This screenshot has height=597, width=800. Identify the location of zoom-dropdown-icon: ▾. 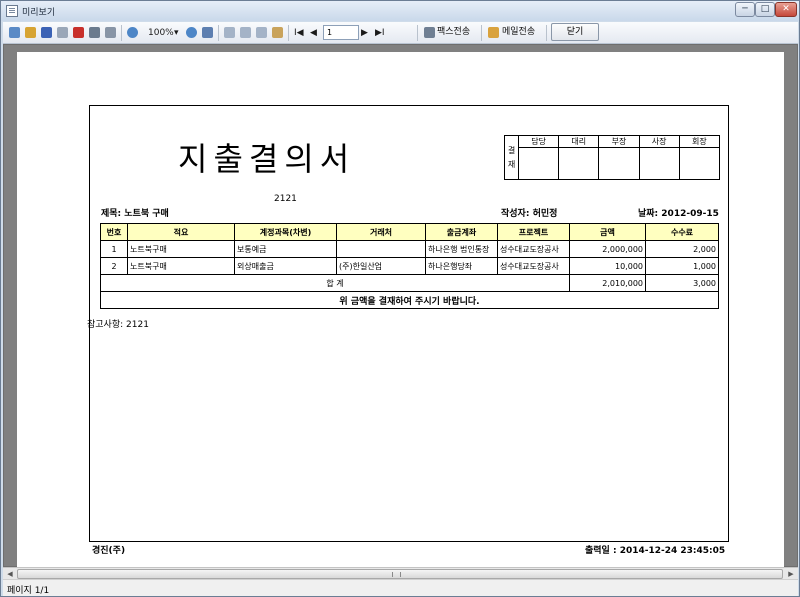
(176, 33).